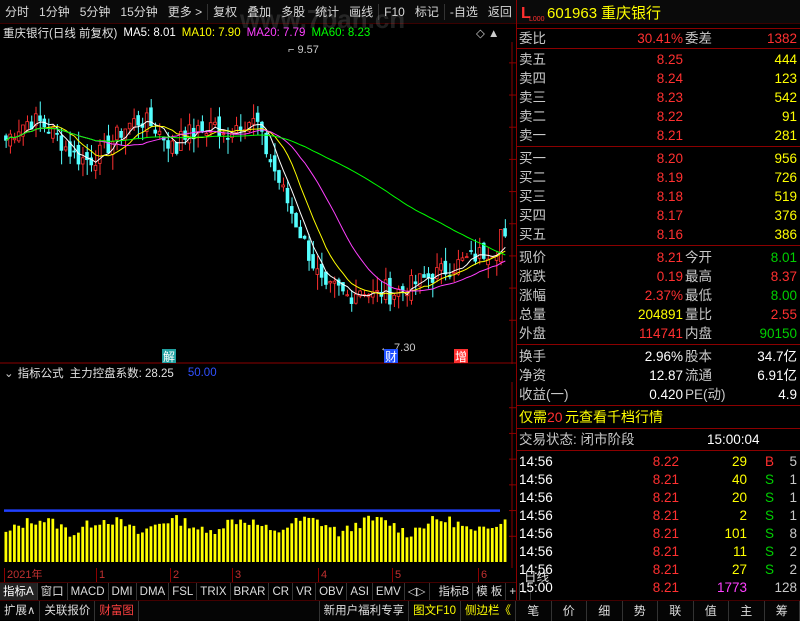 The image size is (800, 621). What do you see at coordinates (213, 592) in the screenshot?
I see `indicator-tab: TRIX` at bounding box center [213, 592].